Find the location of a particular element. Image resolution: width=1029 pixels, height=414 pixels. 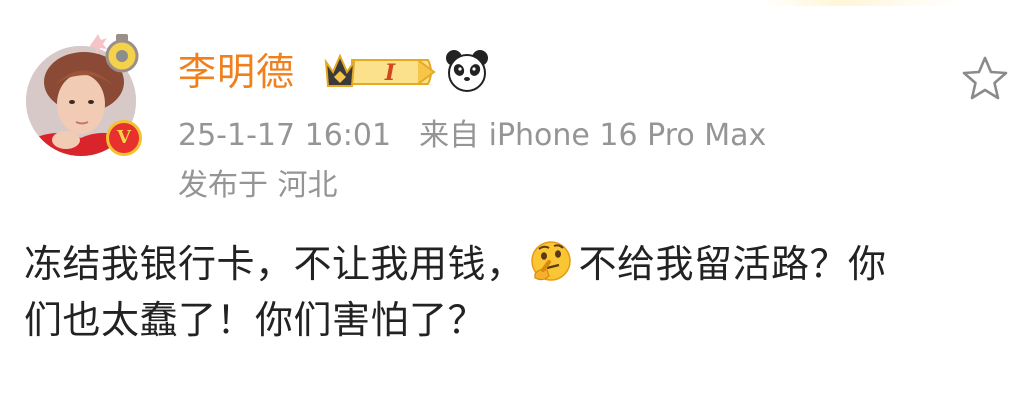

content-line-1: 冻结我银行卡，不让我用钱， 不给我留活路？你 is located at coordinates (519, 264).